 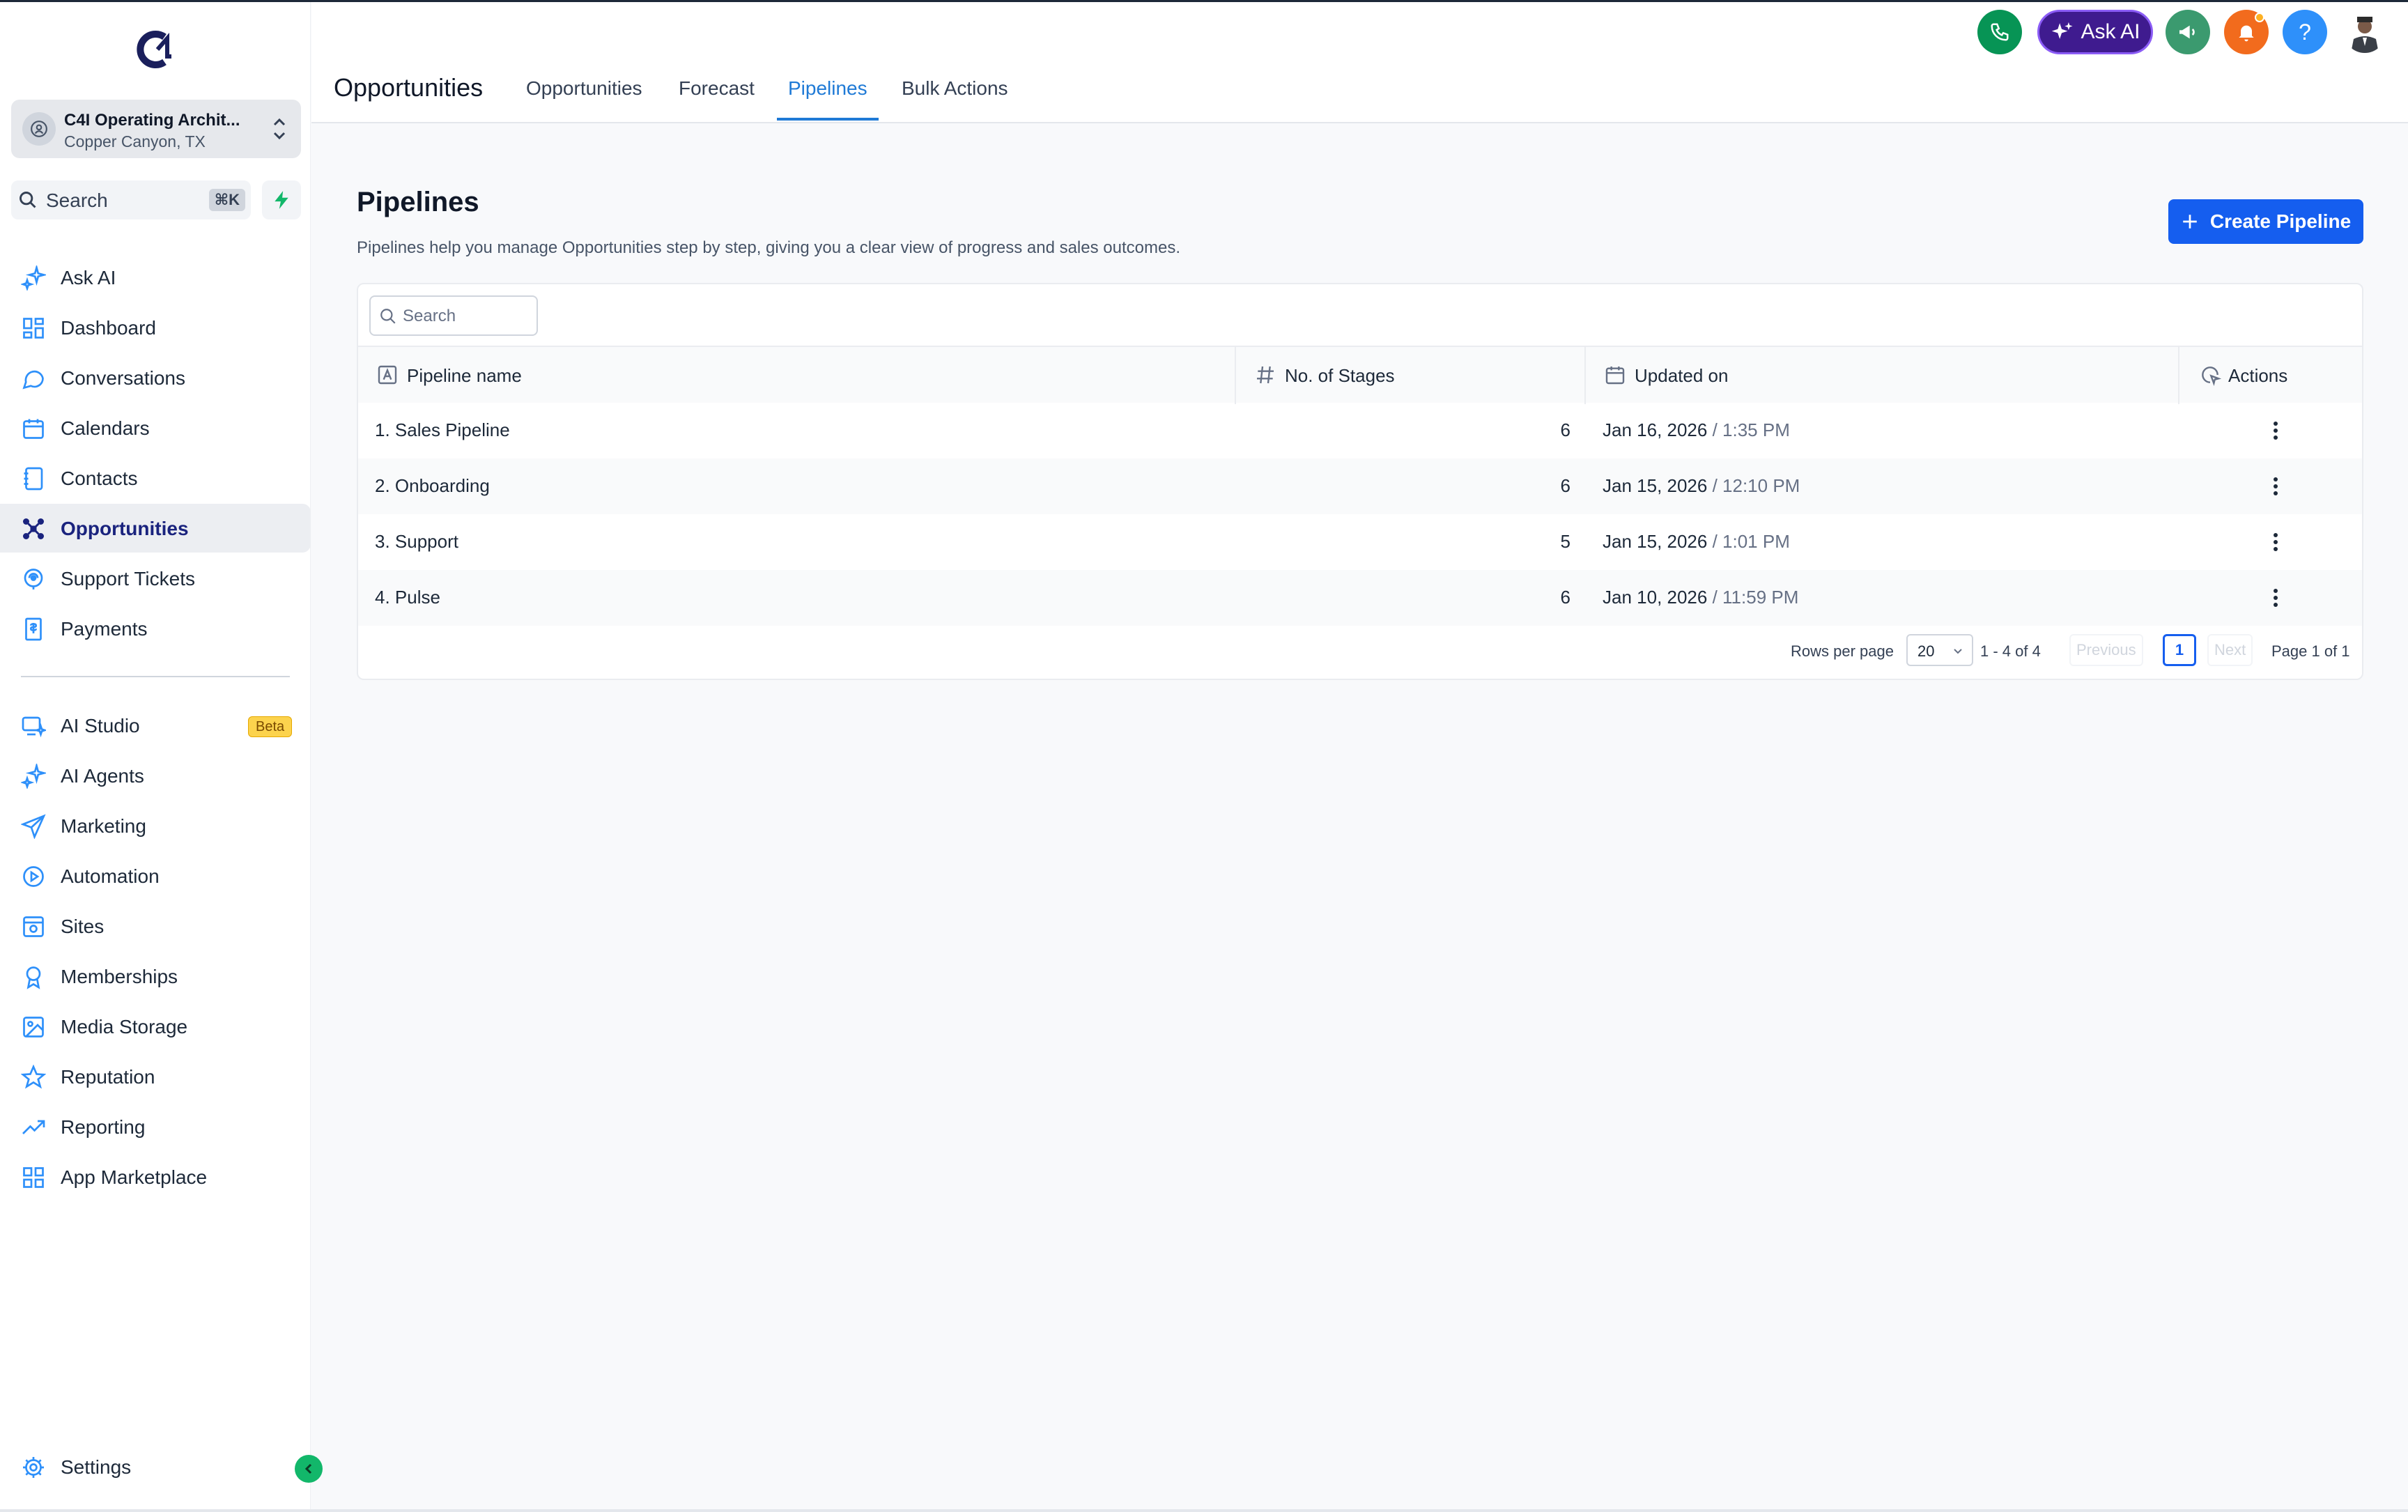 What do you see at coordinates (156, 327) in the screenshot?
I see `sidebar-item-dashboard: Dashboard` at bounding box center [156, 327].